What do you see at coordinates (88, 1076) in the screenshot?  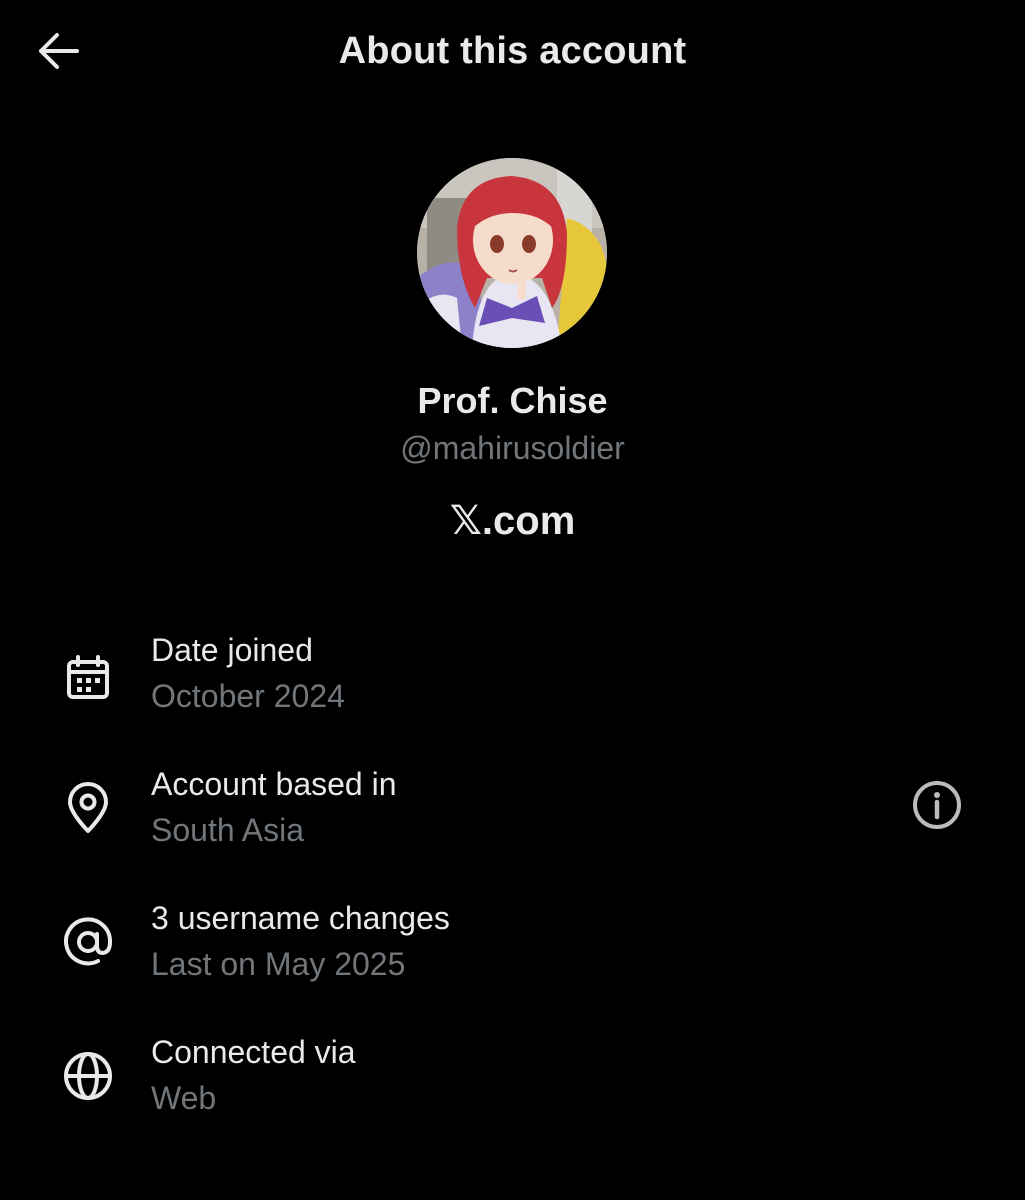 I see `globe-icon` at bounding box center [88, 1076].